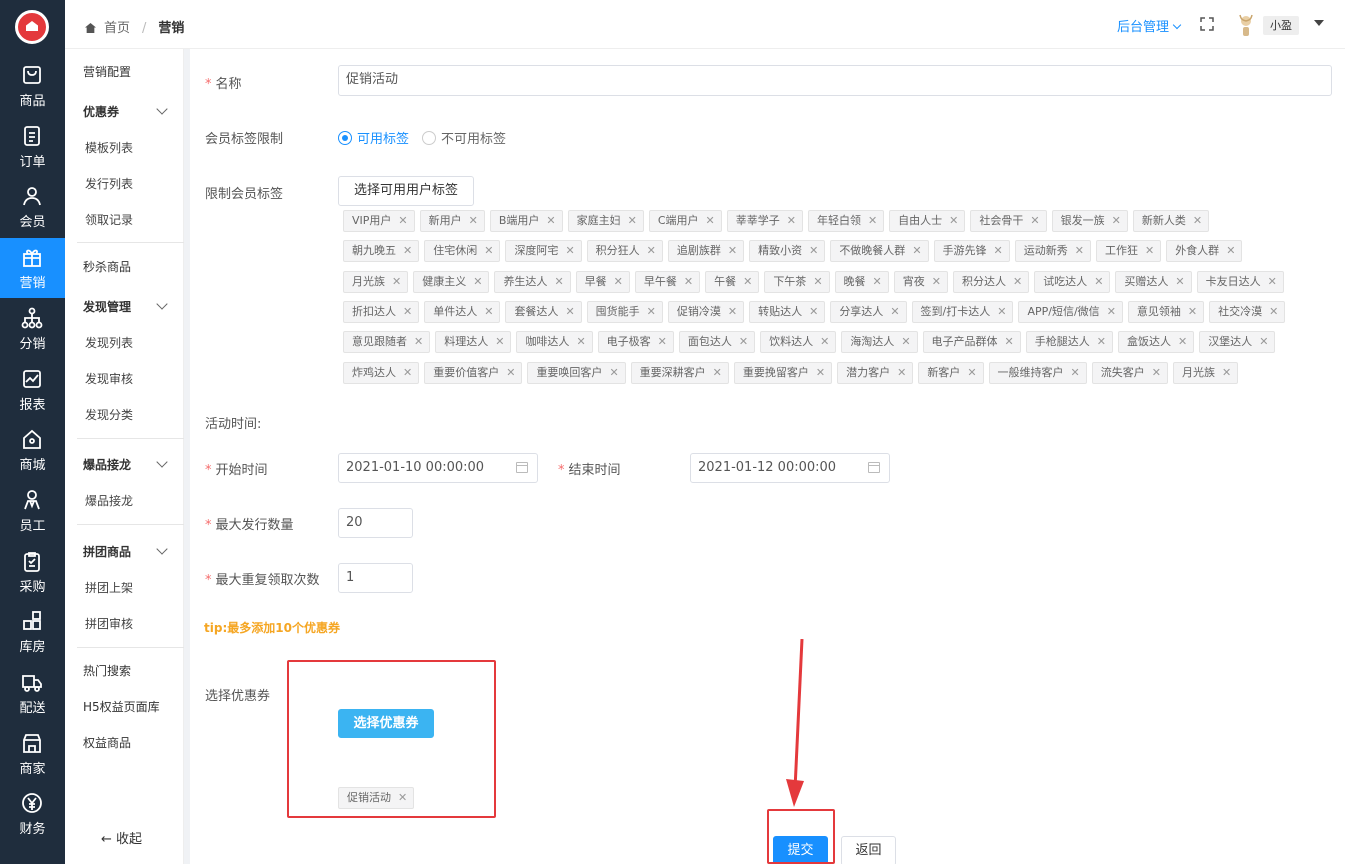 Image resolution: width=1345 pixels, height=864 pixels. I want to click on rail-item-shop: 商家, so click(32, 754).